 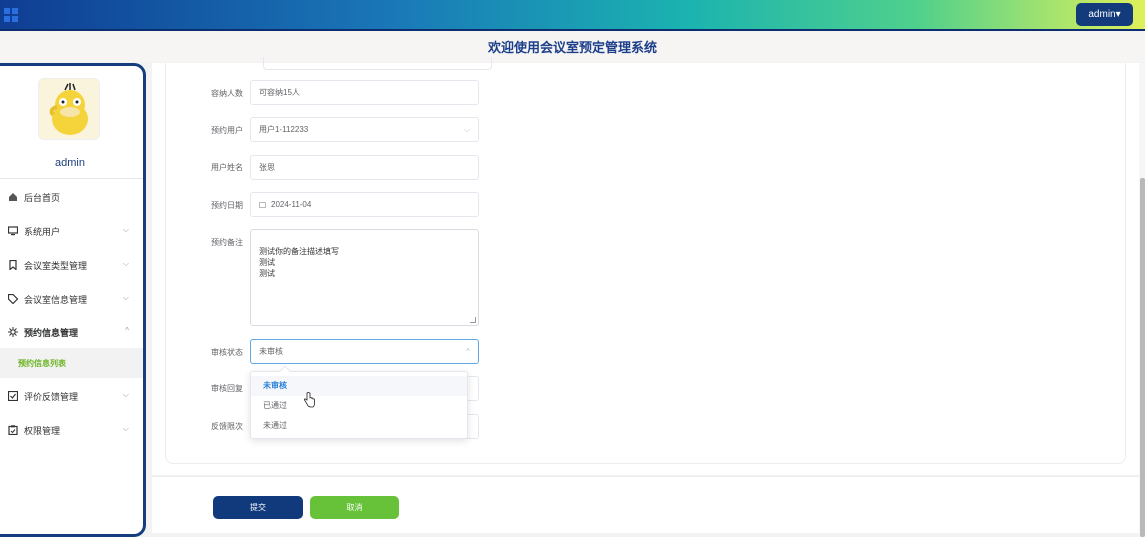 What do you see at coordinates (299, 262) in the screenshot?
I see `booking-note-value: 测试你的备注描述填写 测试 测试` at bounding box center [299, 262].